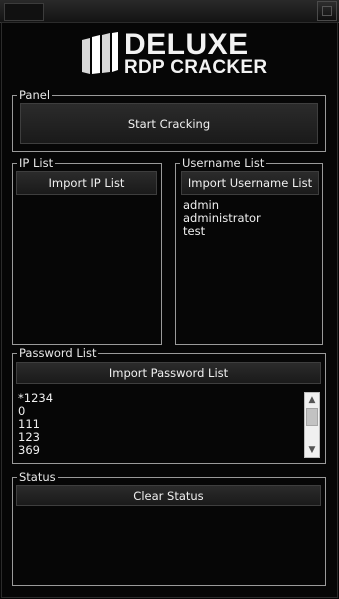  What do you see at coordinates (86, 183) in the screenshot?
I see `import-ip-list-button: Import IP List` at bounding box center [86, 183].